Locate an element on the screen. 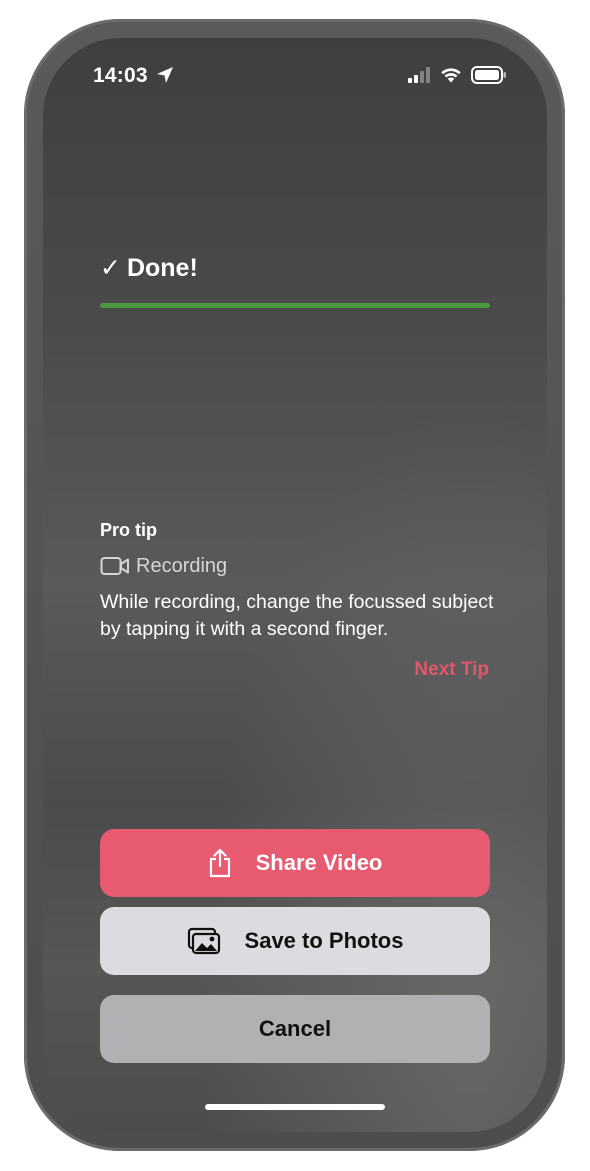 The width and height of the screenshot is (590, 1171). cancel-label: Cancel is located at coordinates (295, 1028).